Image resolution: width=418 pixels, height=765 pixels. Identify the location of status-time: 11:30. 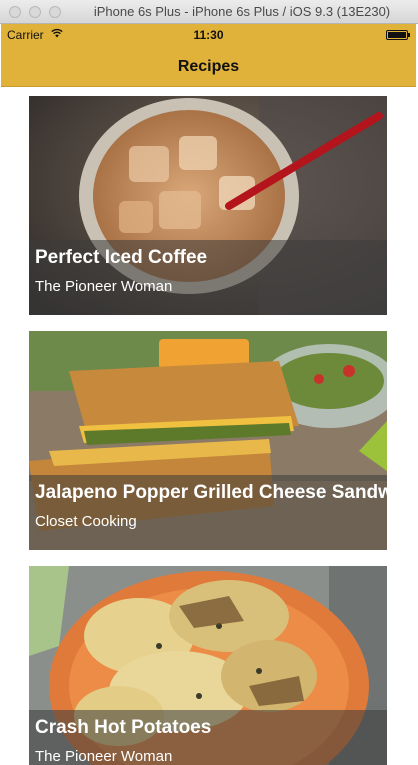
(208, 35).